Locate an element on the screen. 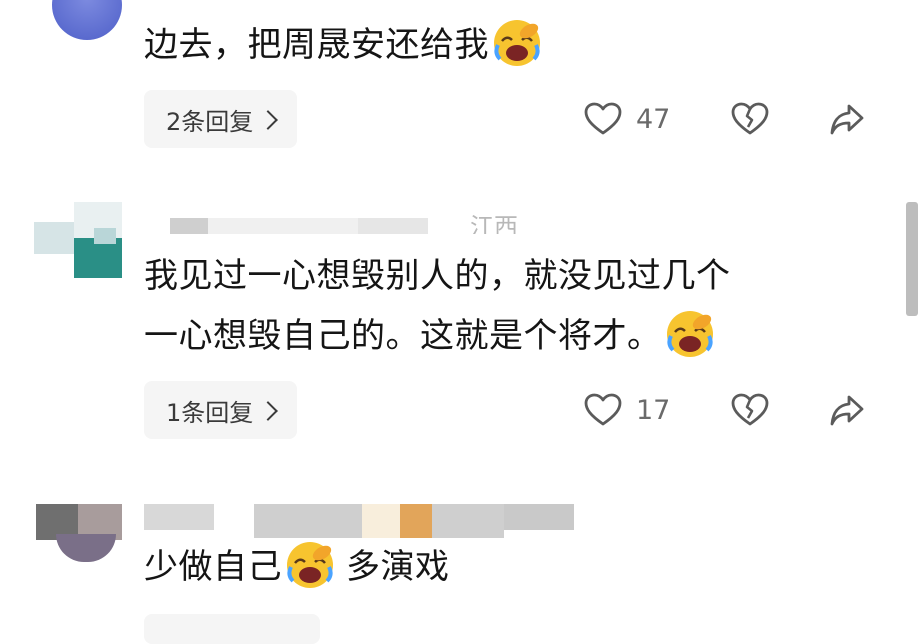 The image size is (918, 644). scrollbar-thumb is located at coordinates (912, 259).